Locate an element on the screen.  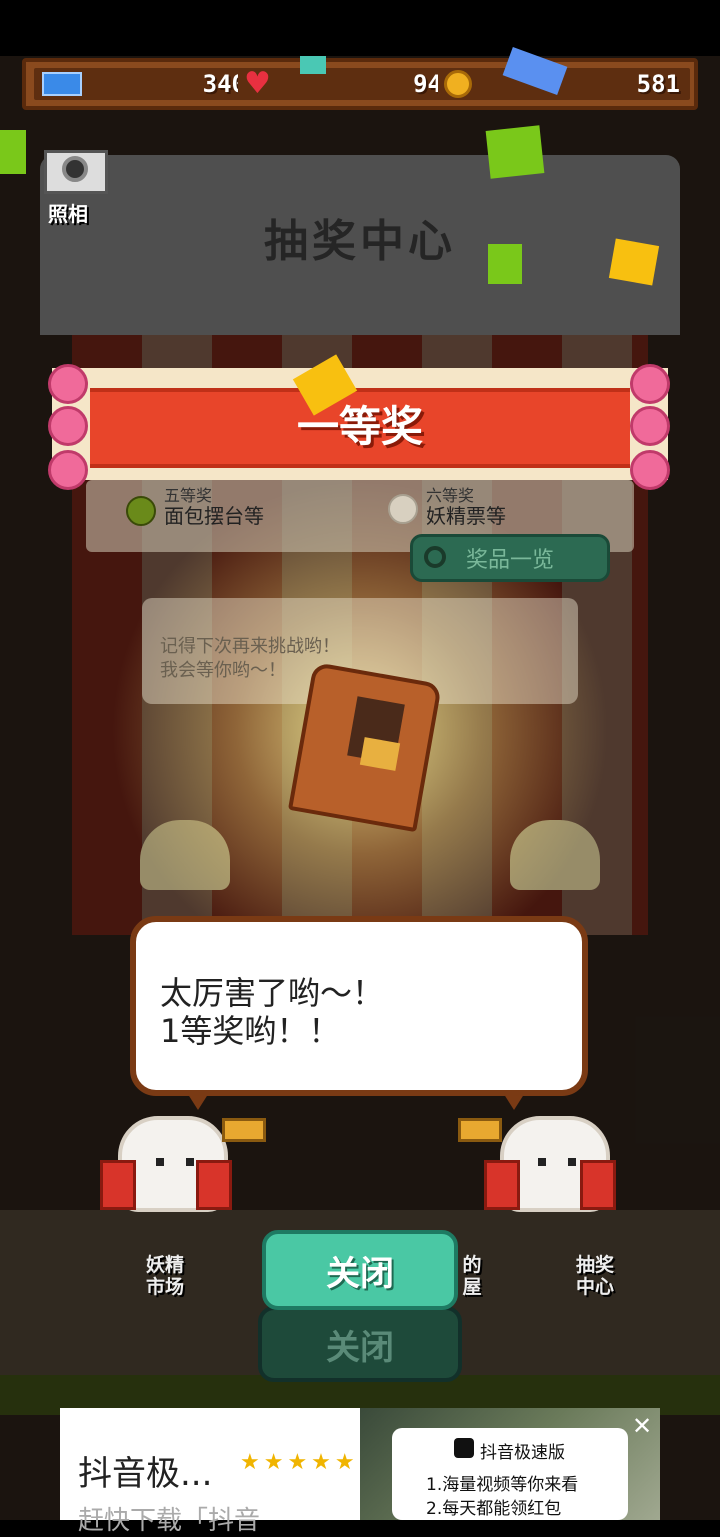
resource-bar: 340 ♥ 94 581 is located at coordinates (360, 84).